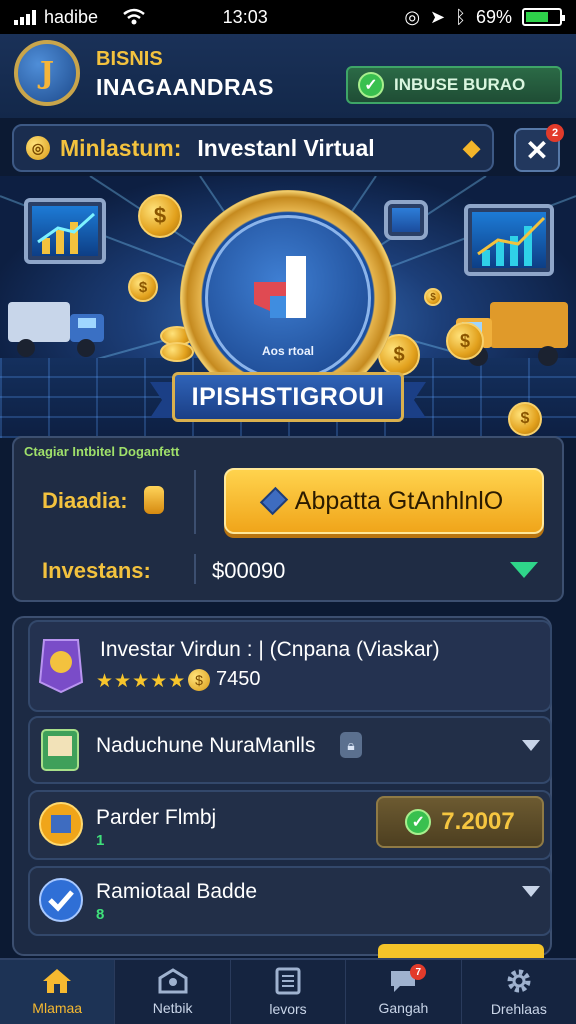 The height and width of the screenshot is (1024, 576). I want to click on battery-icon, so click(543, 17).